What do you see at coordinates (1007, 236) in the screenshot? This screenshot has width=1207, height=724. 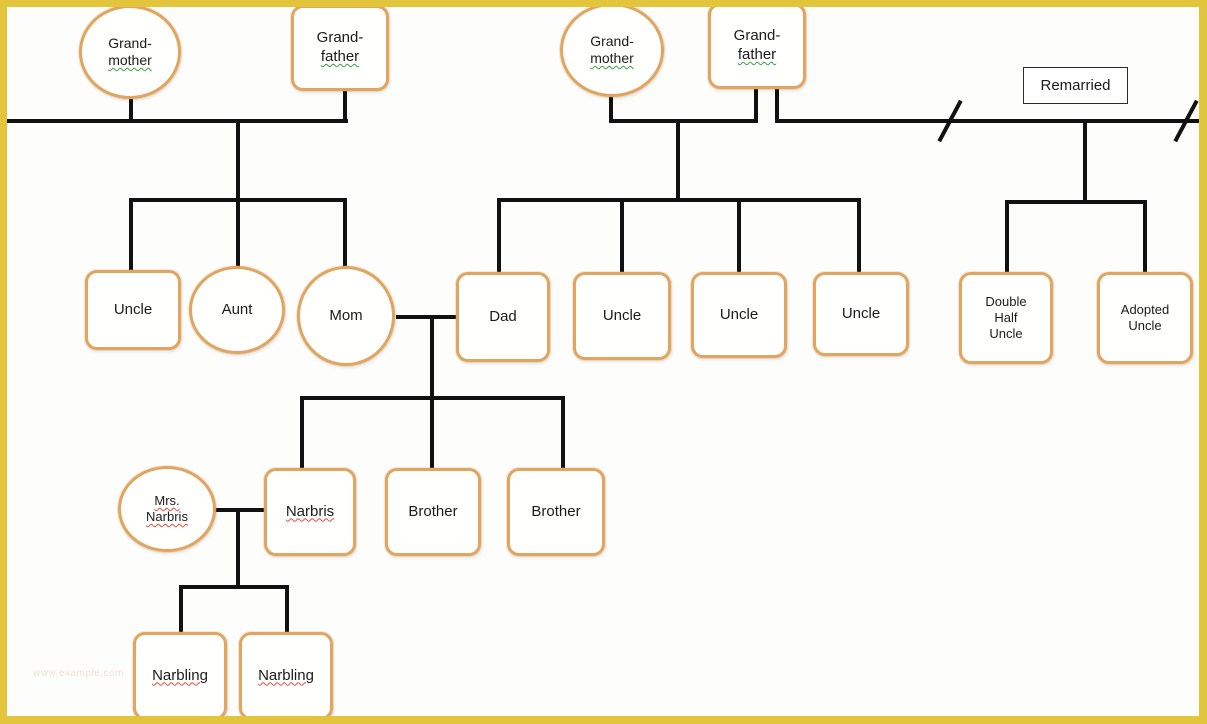 I see `drop-double-half-uncle` at bounding box center [1007, 236].